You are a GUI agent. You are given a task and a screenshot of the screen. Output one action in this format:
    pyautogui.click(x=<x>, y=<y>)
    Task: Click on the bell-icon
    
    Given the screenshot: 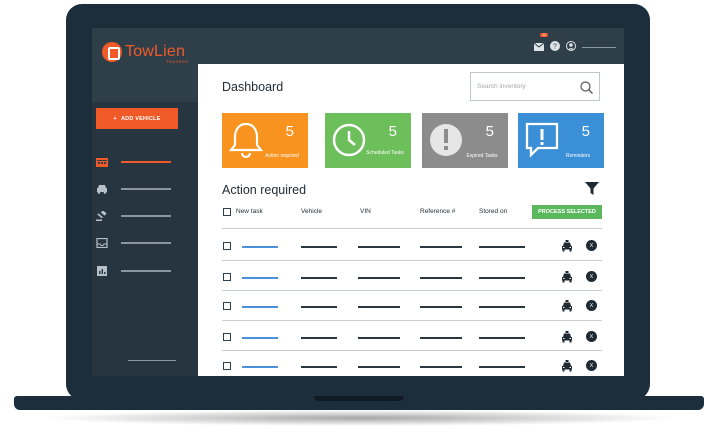 What is the action you would take?
    pyautogui.click(x=246, y=142)
    